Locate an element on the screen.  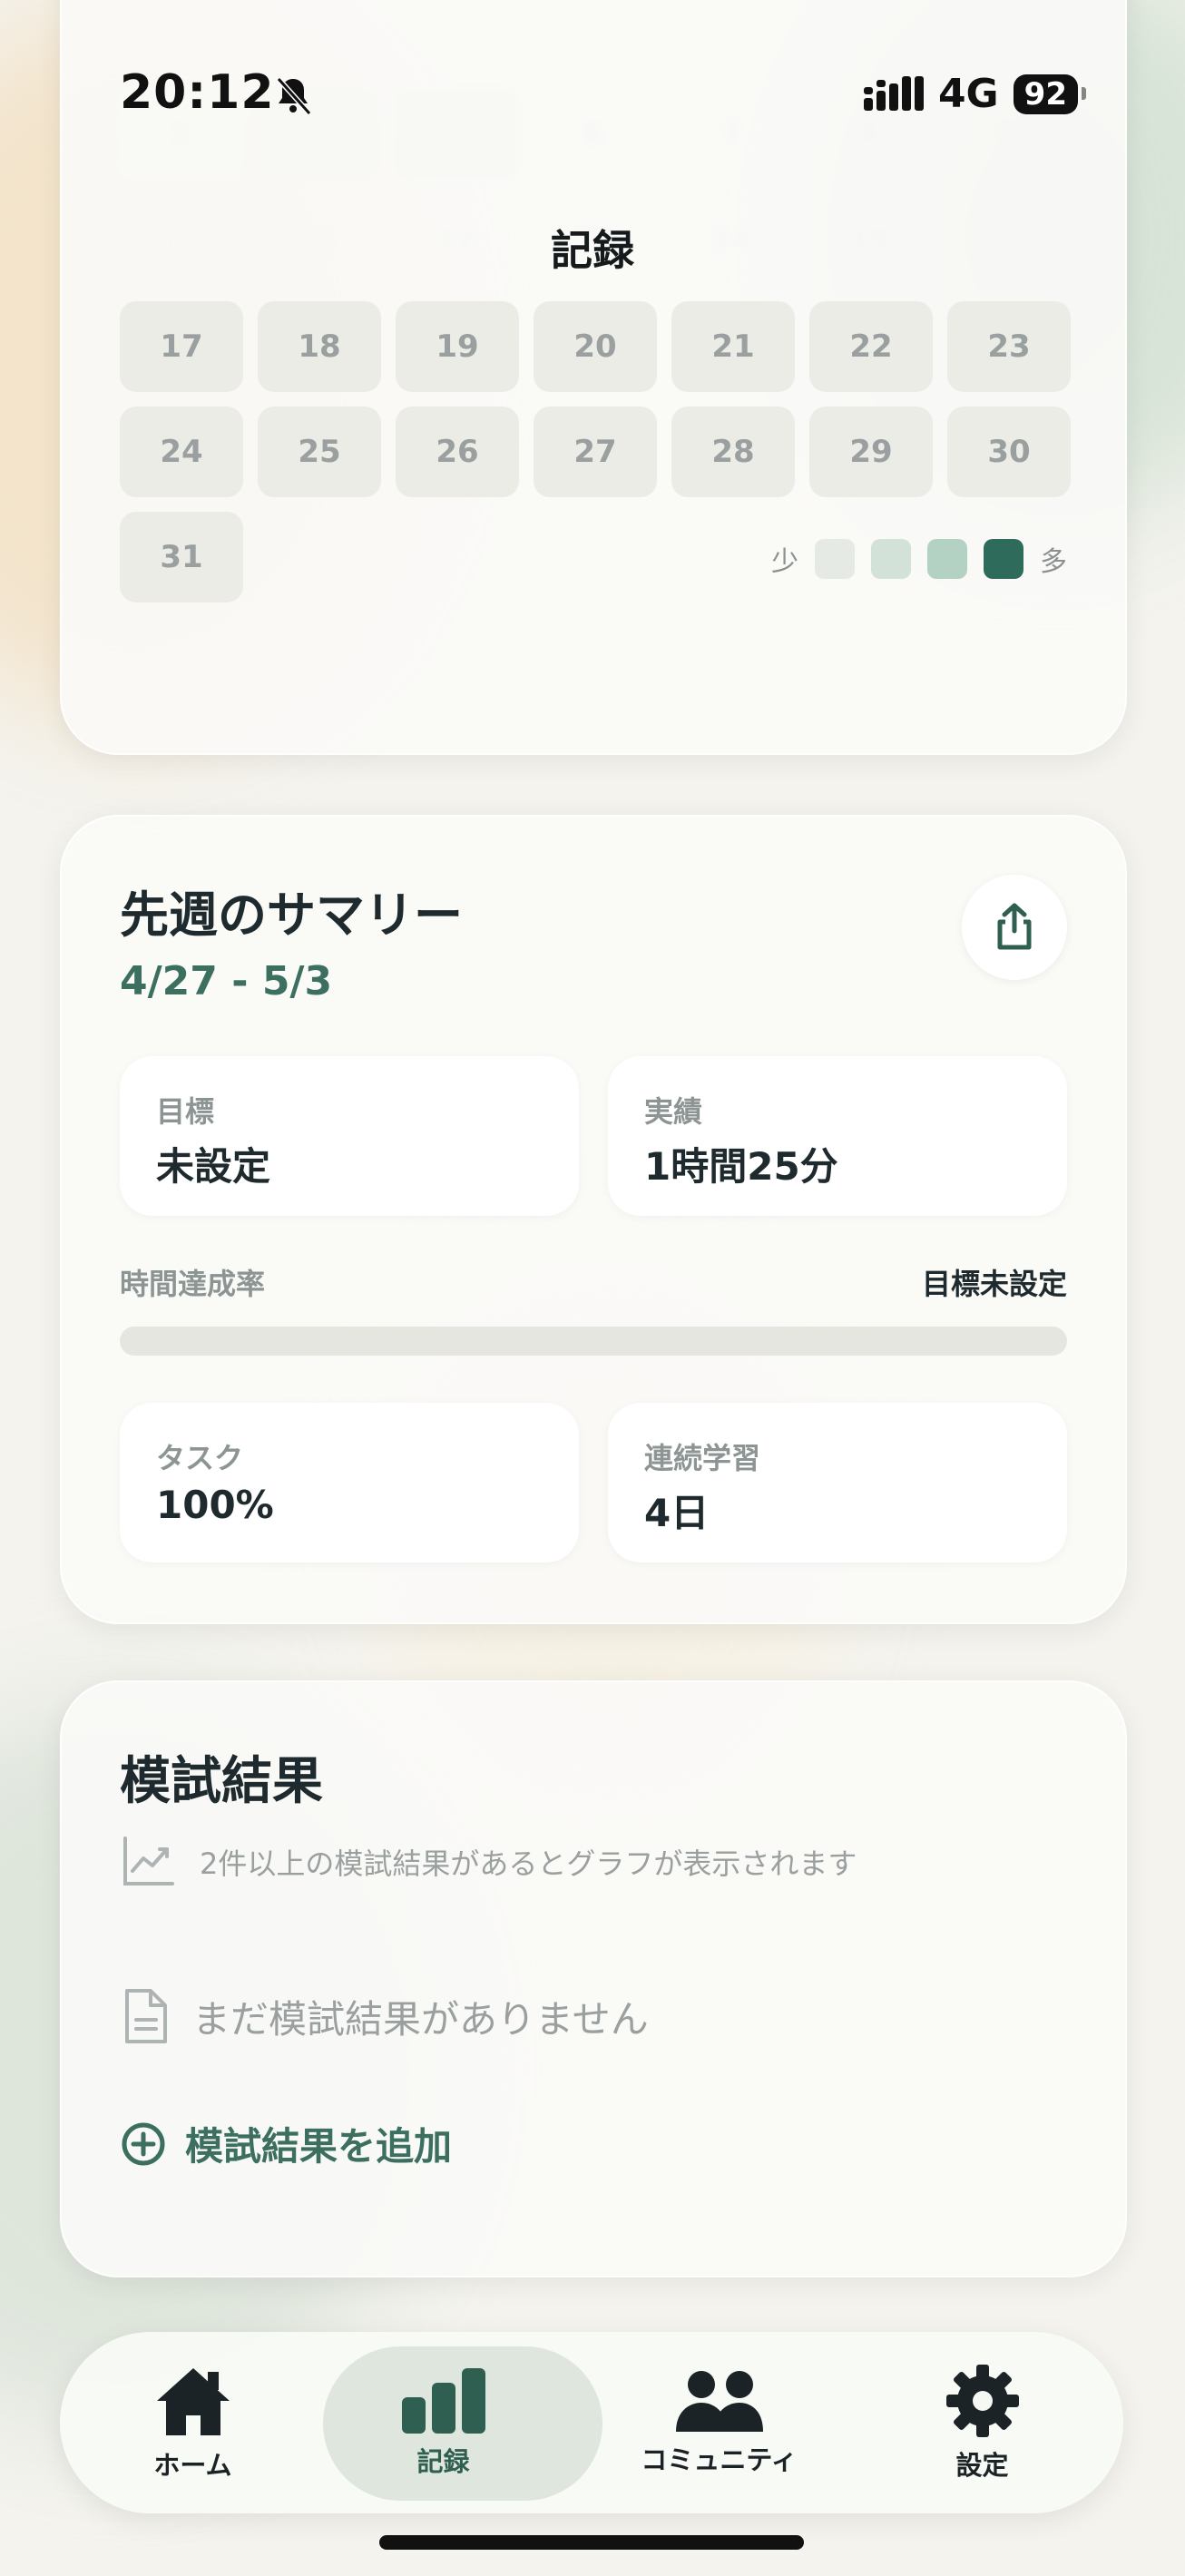
tab-records-label: 記録 is located at coordinates (443, 2461).